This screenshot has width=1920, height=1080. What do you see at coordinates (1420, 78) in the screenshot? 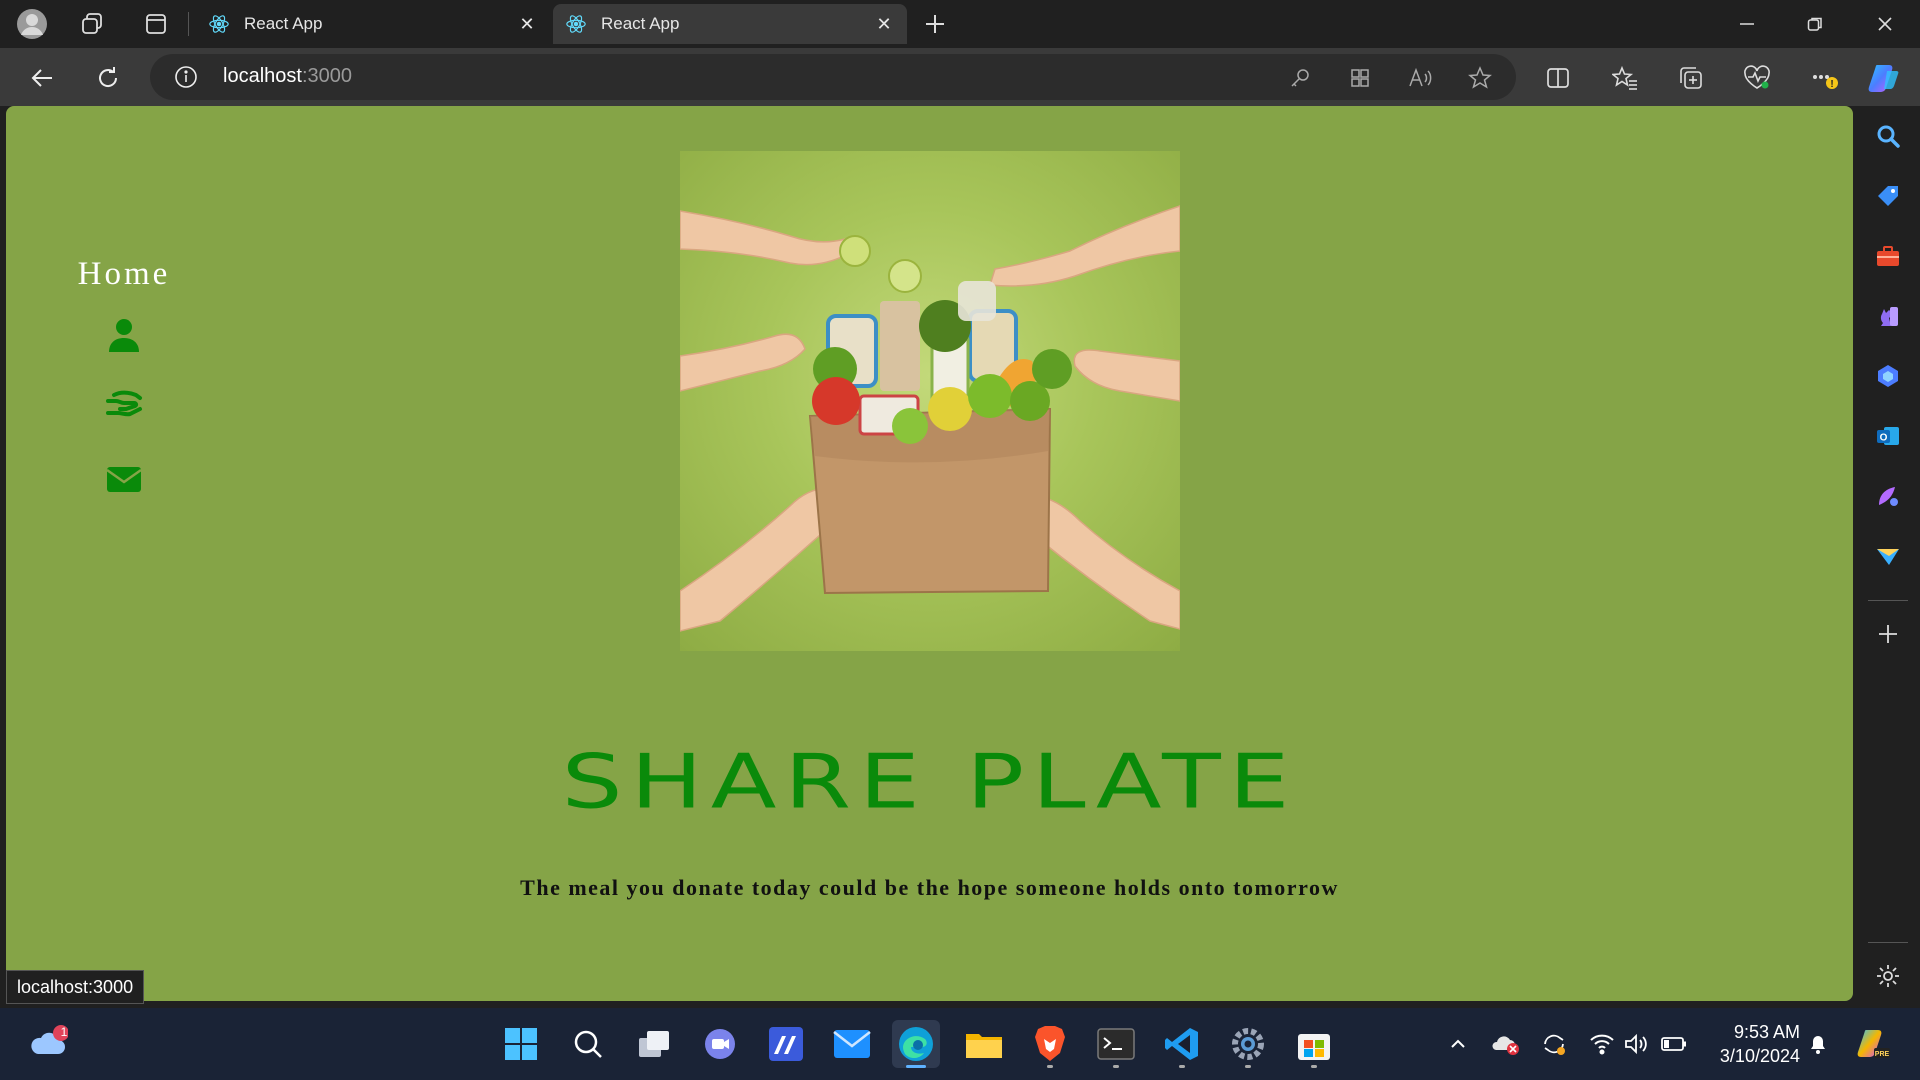
I see `read-aloud-icon` at bounding box center [1420, 78].